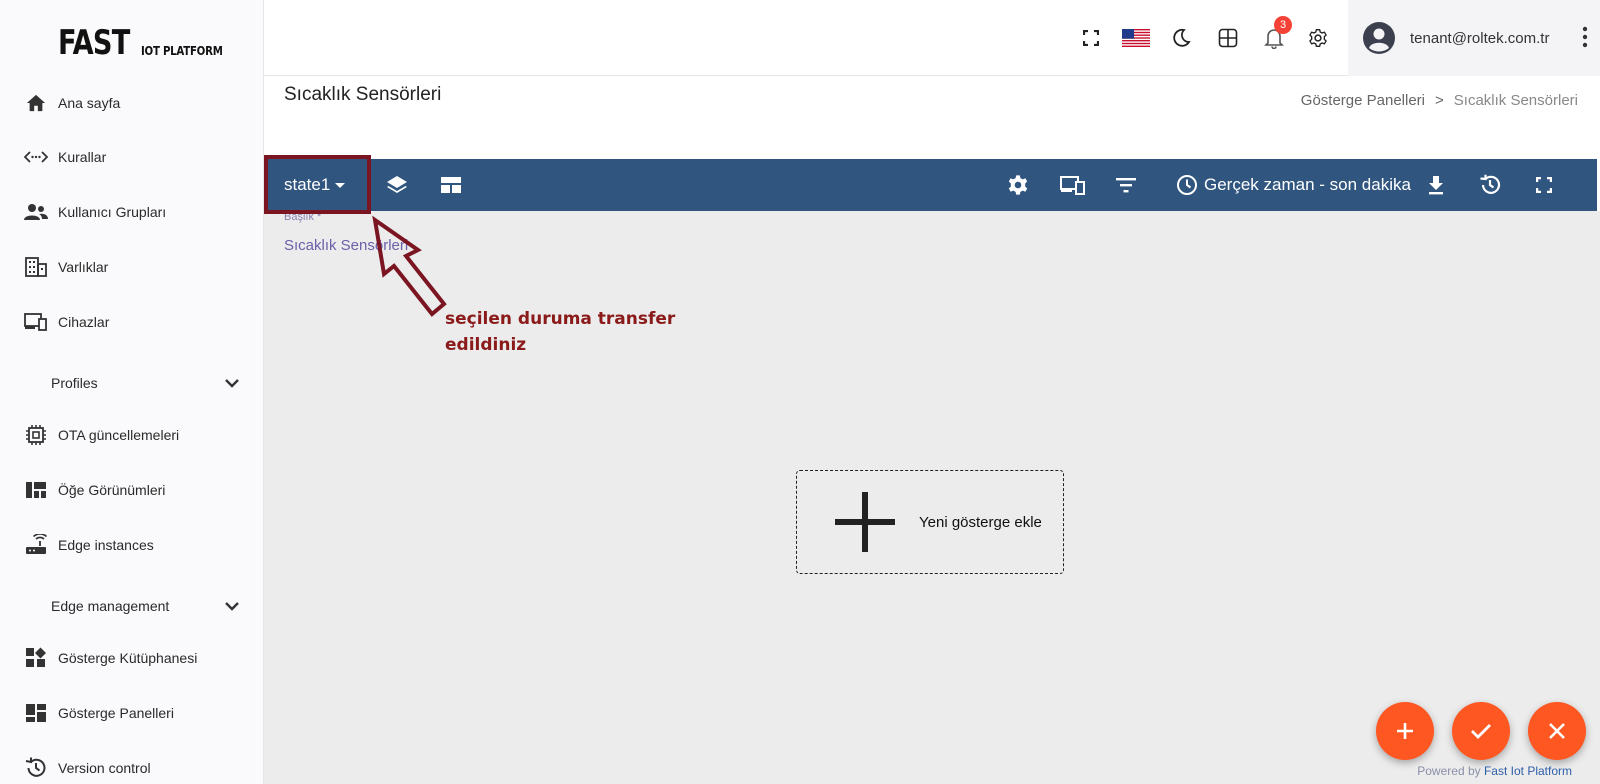 The image size is (1600, 784). What do you see at coordinates (307, 184) in the screenshot?
I see `state-label: state1` at bounding box center [307, 184].